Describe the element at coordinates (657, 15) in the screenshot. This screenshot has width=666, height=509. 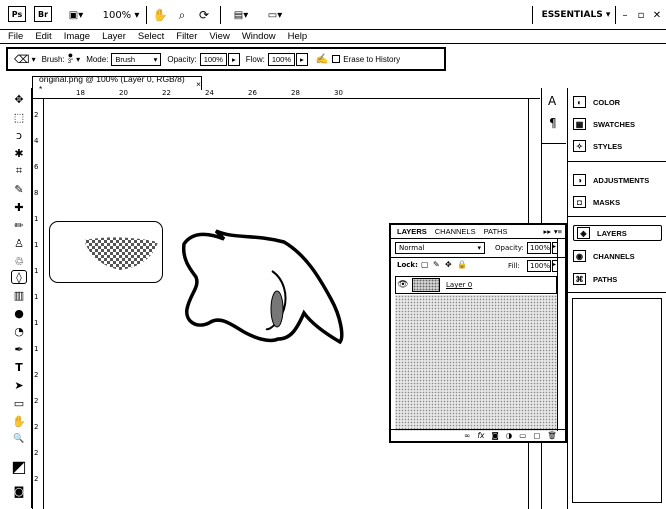
I see `close-icon: ✕` at that location.